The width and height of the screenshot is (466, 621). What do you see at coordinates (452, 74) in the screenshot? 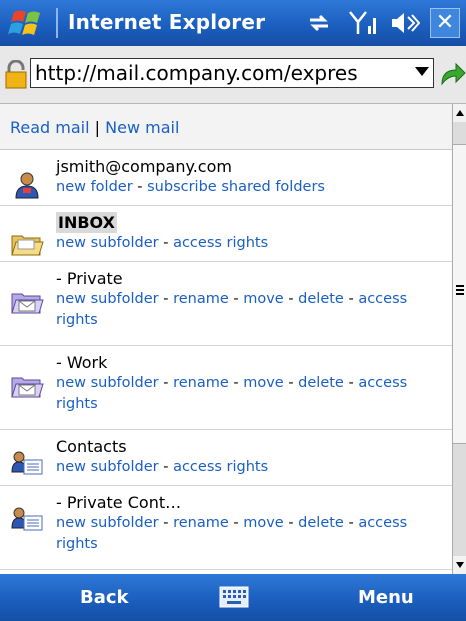
I see `go-icon` at bounding box center [452, 74].